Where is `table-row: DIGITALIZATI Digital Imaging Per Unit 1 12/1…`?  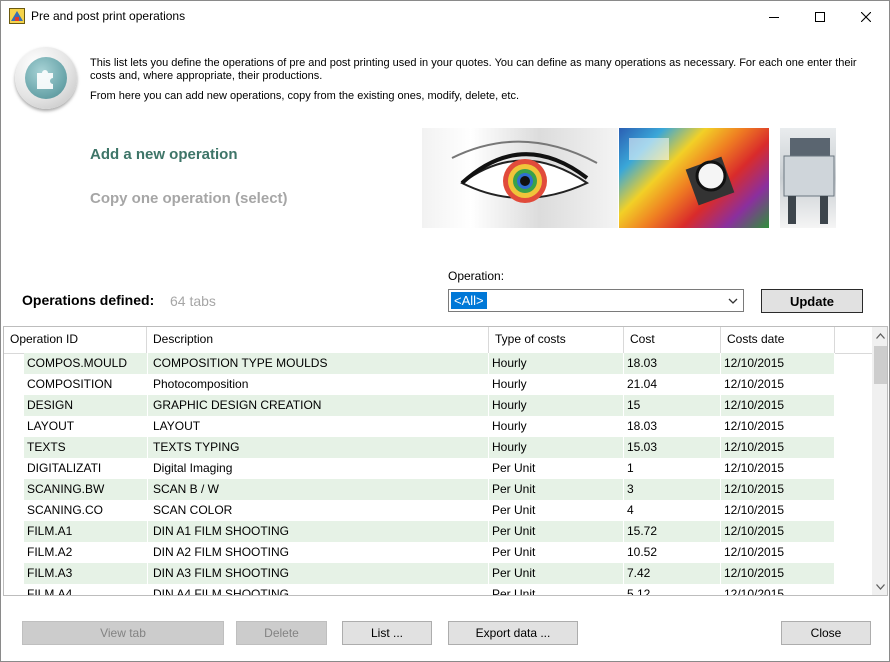 table-row: DIGITALIZATI Digital Imaging Per Unit 1 12/1… is located at coordinates (429, 468).